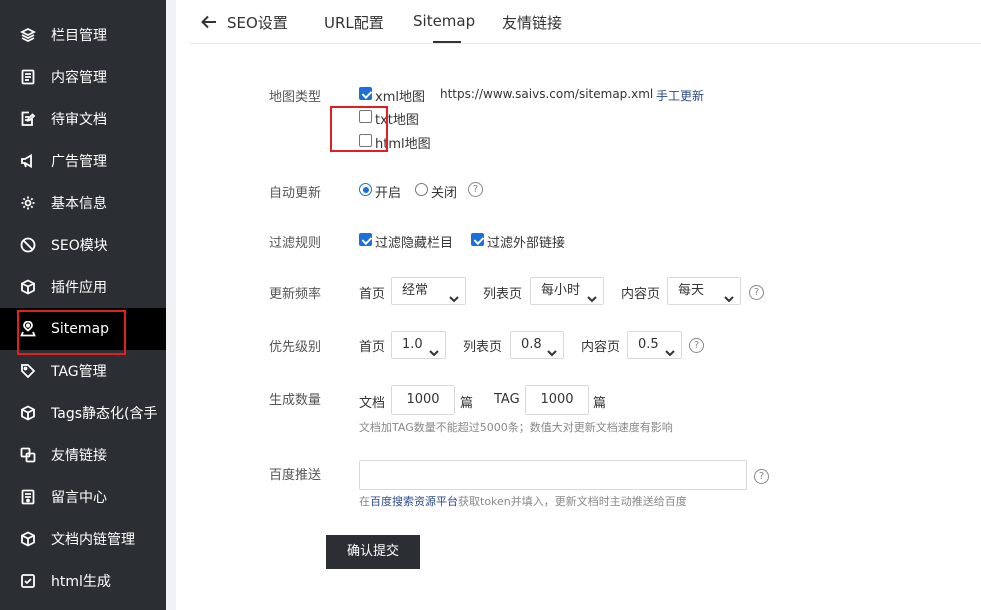 The image size is (981, 610). What do you see at coordinates (418, 345) in the screenshot?
I see `priority-home-select: 1.0` at bounding box center [418, 345].